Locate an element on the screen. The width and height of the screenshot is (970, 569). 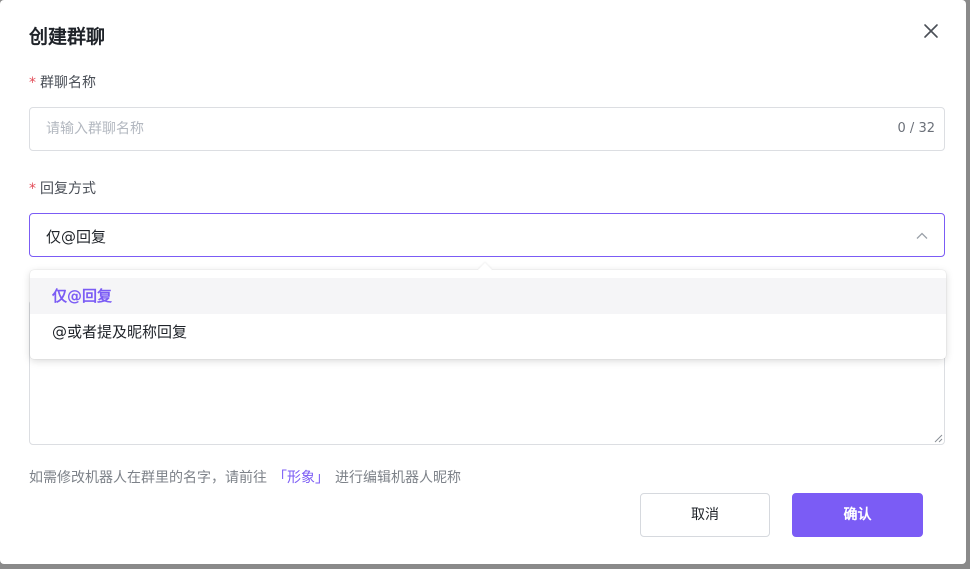
reply-mode-label-row: * 回复方式 is located at coordinates (62, 188).